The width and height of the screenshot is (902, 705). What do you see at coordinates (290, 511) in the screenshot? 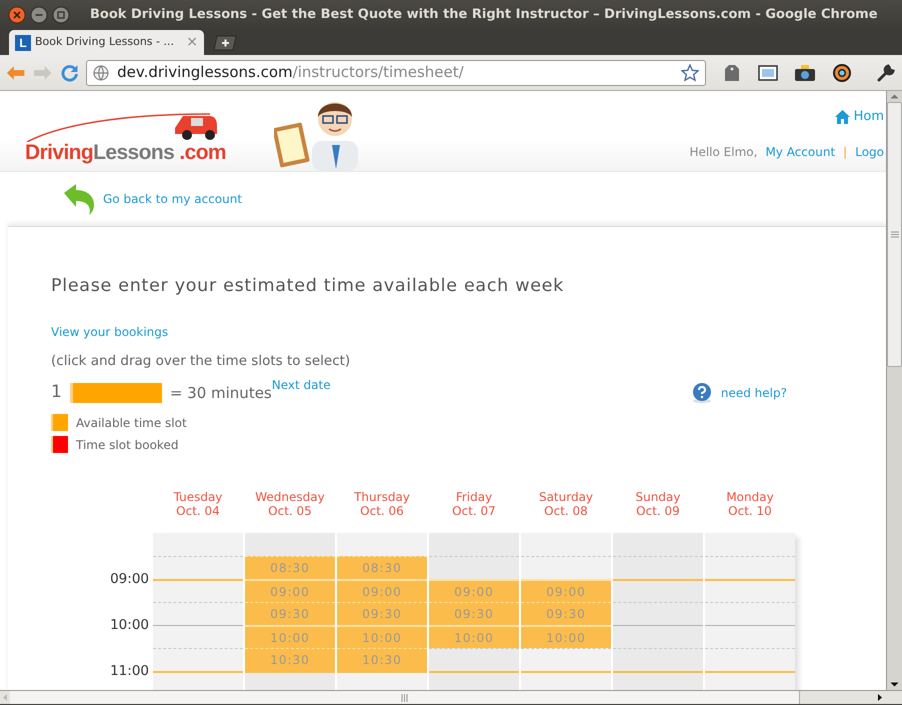
I see `day-date: Oct. 05` at bounding box center [290, 511].